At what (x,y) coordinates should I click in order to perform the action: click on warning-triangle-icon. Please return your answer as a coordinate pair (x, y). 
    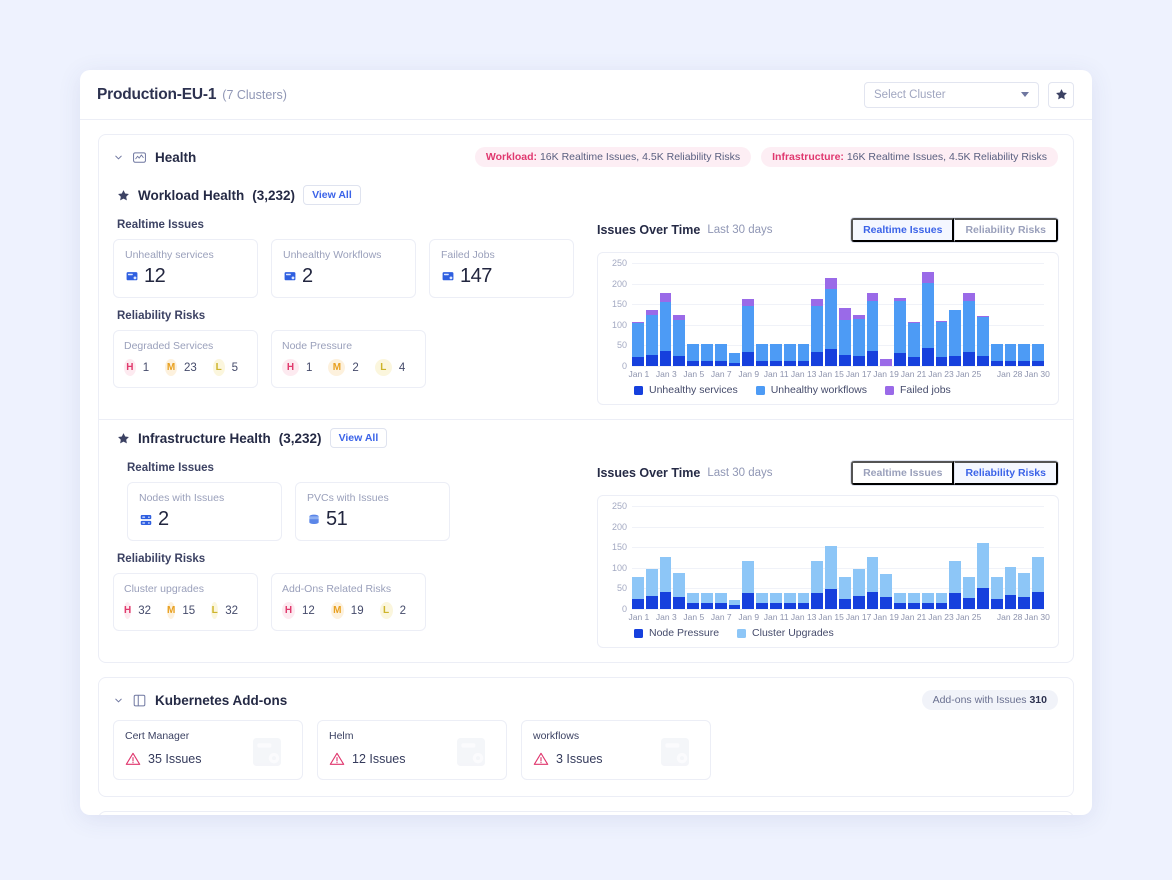
    Looking at the image, I should click on (133, 758).